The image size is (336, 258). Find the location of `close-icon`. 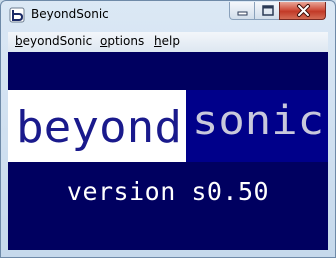

close-icon is located at coordinates (303, 10).